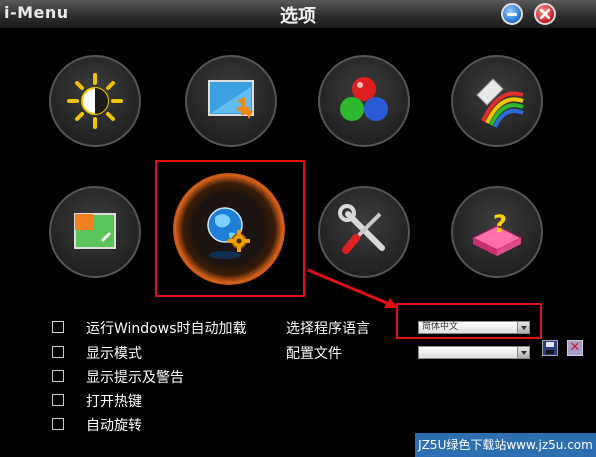 This screenshot has width=596, height=457. What do you see at coordinates (550, 348) in the screenshot?
I see `save-config-button` at bounding box center [550, 348].